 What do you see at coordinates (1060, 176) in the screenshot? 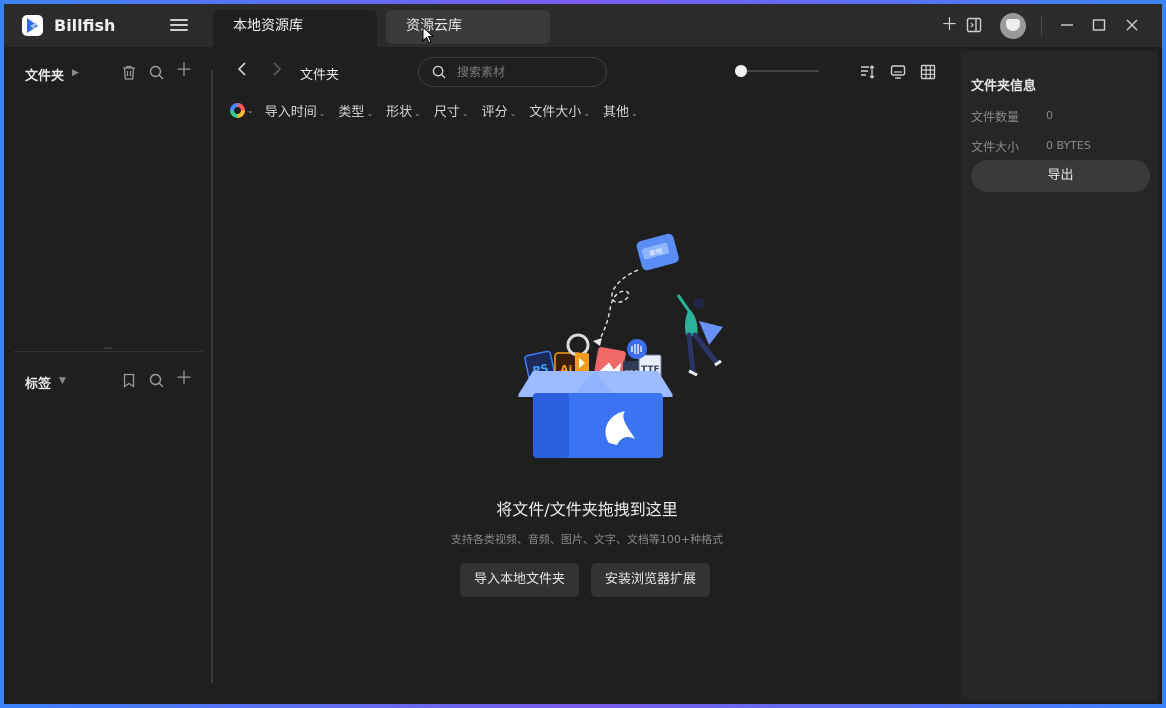
I see `export-button: 导出` at bounding box center [1060, 176].